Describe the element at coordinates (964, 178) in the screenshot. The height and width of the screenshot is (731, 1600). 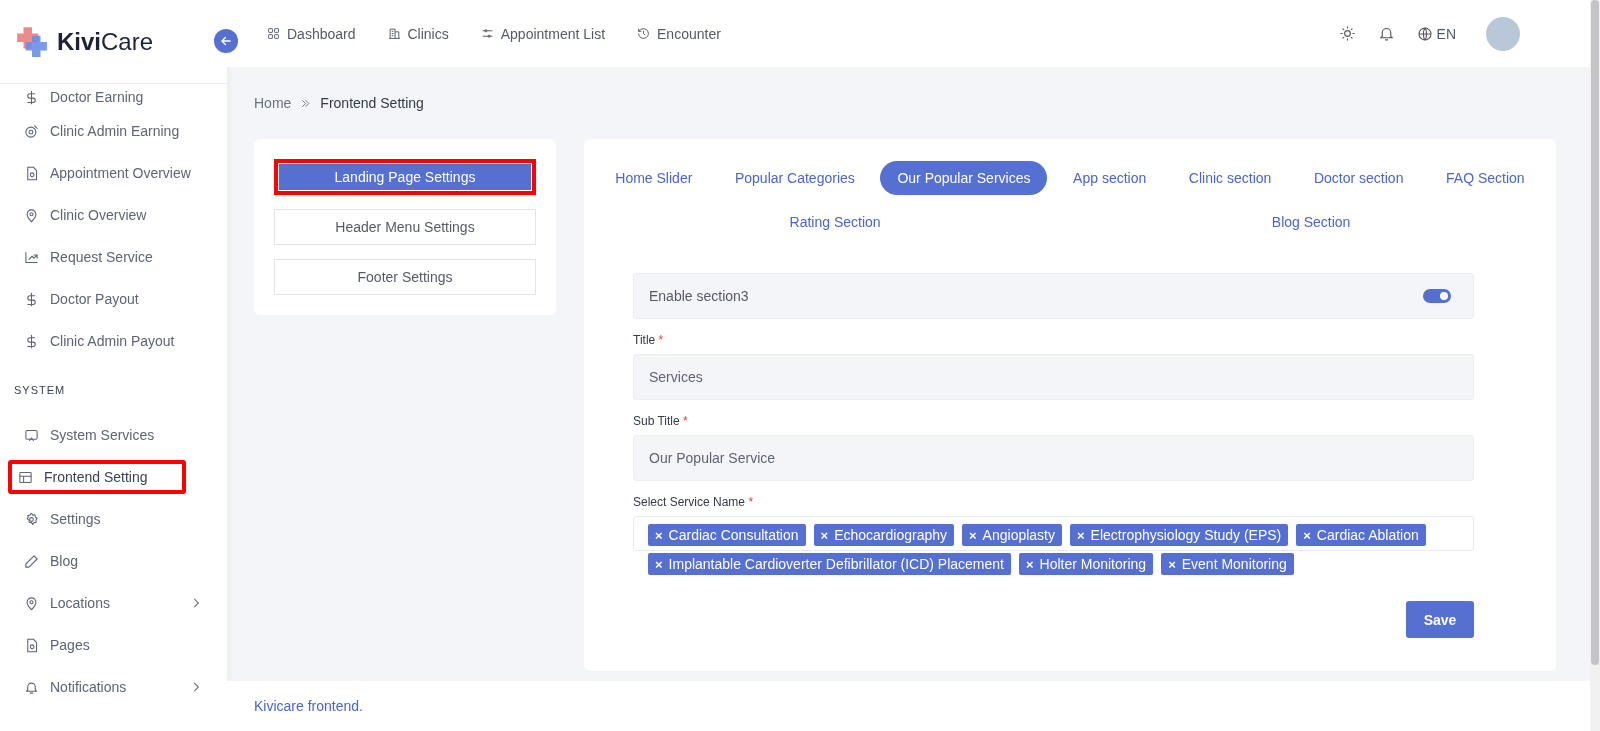
I see `section-tab: Our Popular Services` at that location.